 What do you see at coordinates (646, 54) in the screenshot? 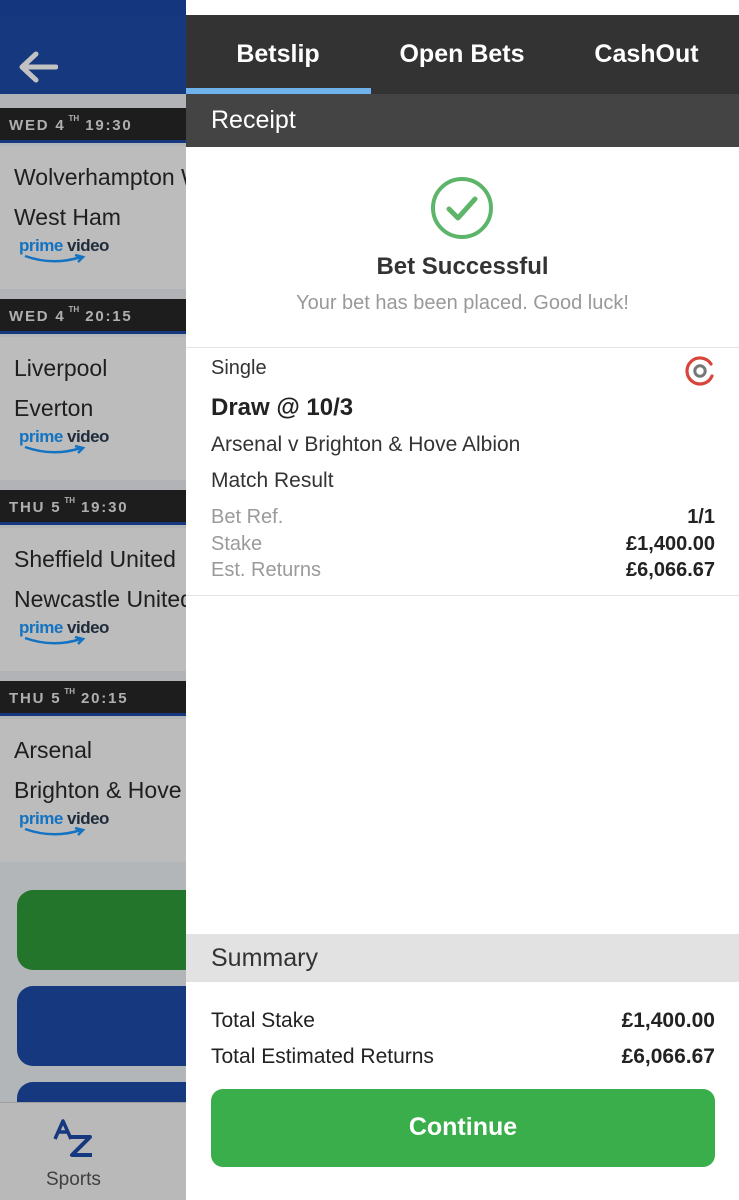
I see `tab-cashout: CashOut` at bounding box center [646, 54].